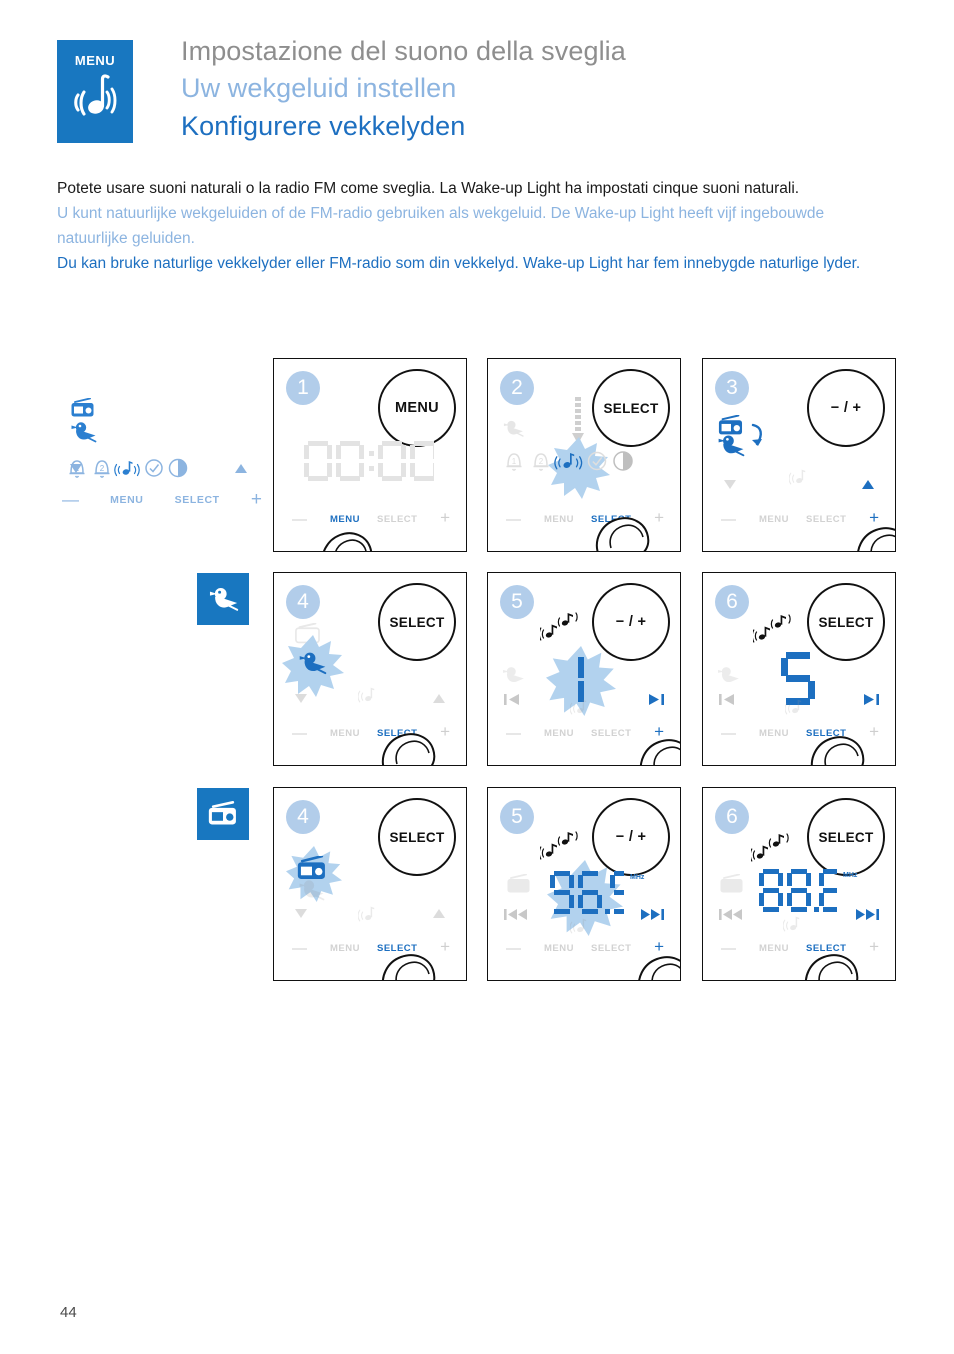  I want to click on step-panel-6-radio: 6 SELECT MHz — MENU SELECT +, so click(799, 884).